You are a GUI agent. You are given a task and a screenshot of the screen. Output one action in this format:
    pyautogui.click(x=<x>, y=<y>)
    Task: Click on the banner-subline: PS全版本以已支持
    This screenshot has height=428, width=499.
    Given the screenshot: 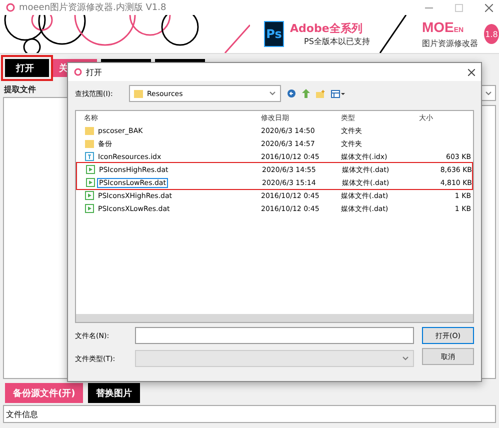 What is the action you would take?
    pyautogui.click(x=337, y=41)
    